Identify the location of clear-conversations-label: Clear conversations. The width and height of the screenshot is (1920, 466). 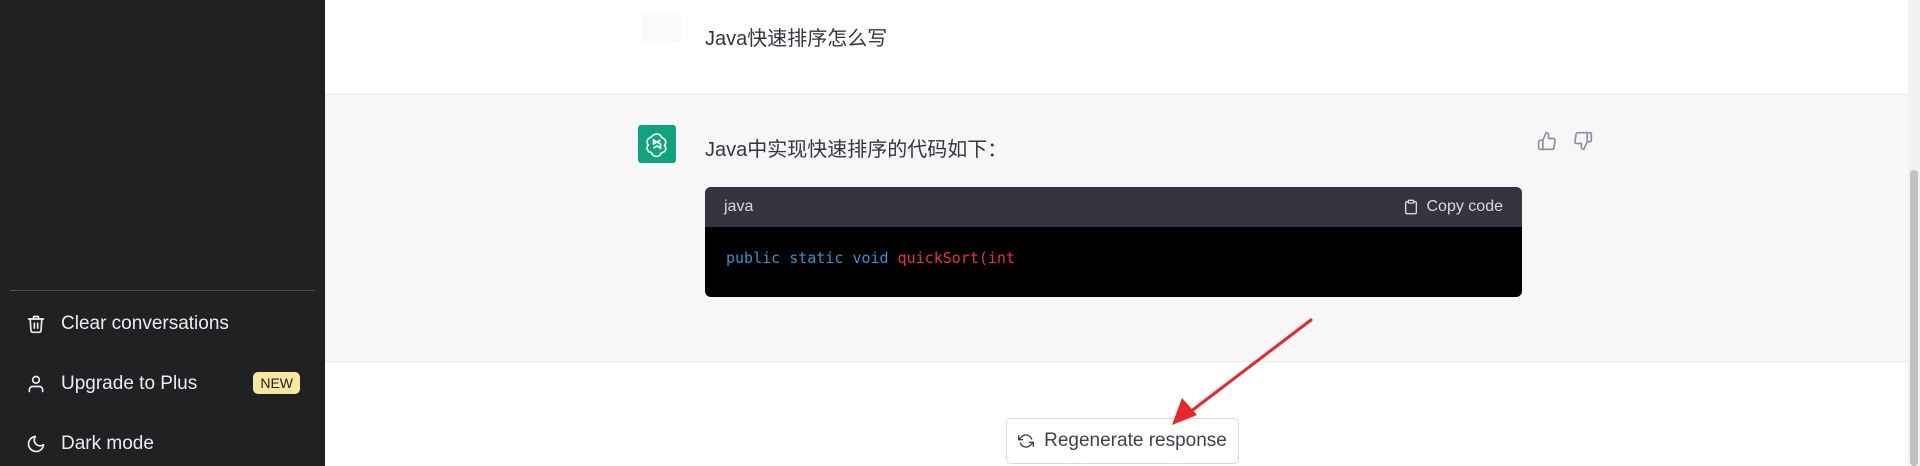
(145, 323).